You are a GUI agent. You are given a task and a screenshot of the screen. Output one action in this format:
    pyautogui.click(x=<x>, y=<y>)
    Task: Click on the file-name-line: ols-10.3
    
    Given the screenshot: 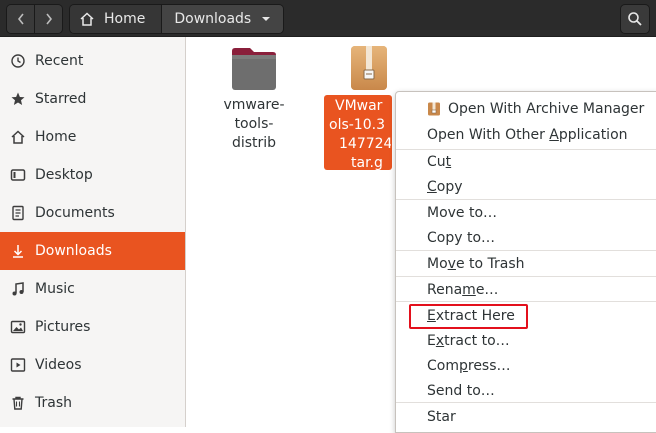 What is the action you would take?
    pyautogui.click(x=357, y=125)
    